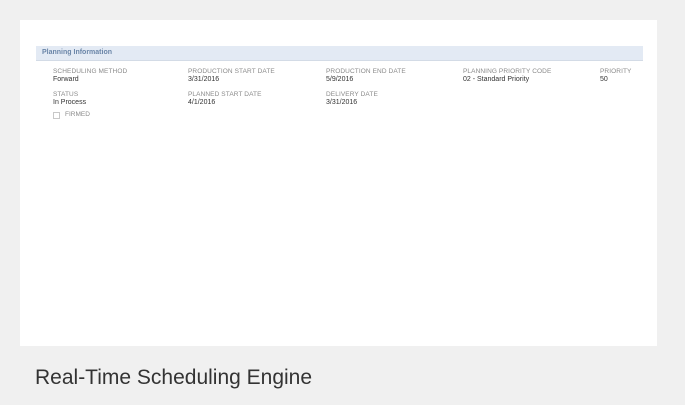 Image resolution: width=685 pixels, height=405 pixels. I want to click on planning-priority-code-label: PLANNING PRIORITY CODE, so click(507, 71).